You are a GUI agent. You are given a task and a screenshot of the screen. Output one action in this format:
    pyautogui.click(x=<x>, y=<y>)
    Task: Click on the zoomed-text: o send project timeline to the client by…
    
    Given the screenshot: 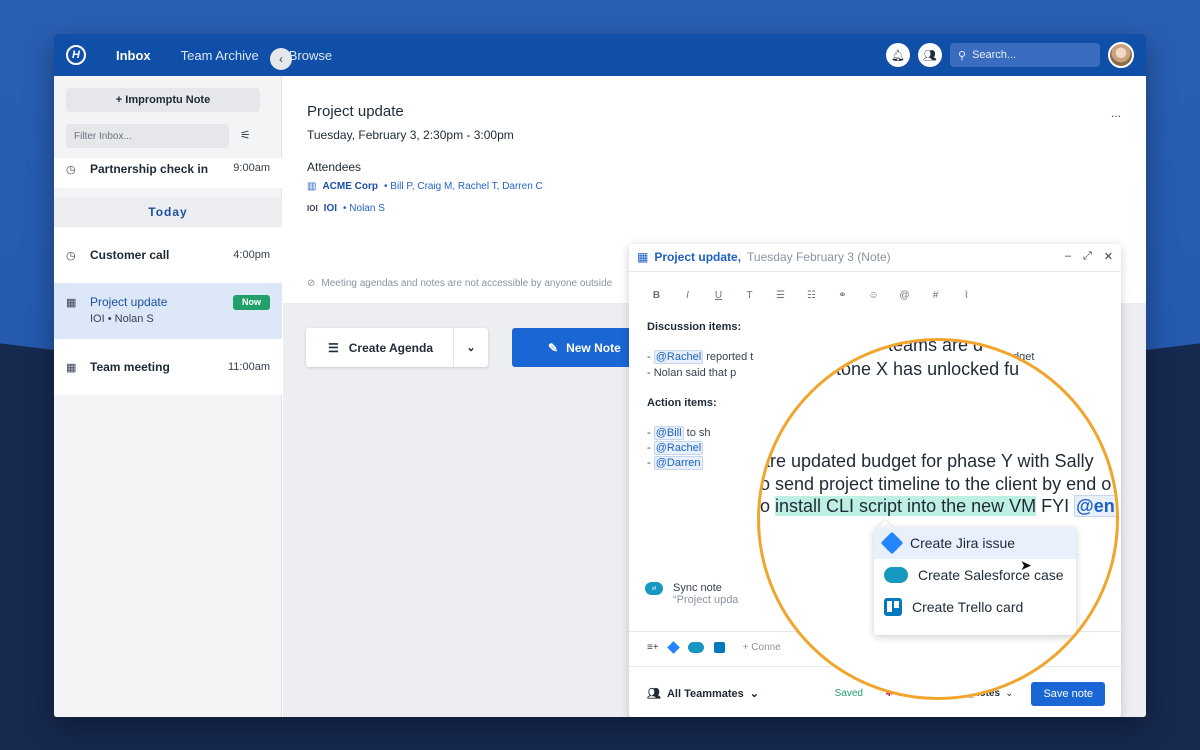 What is the action you would take?
    pyautogui.click(x=936, y=484)
    